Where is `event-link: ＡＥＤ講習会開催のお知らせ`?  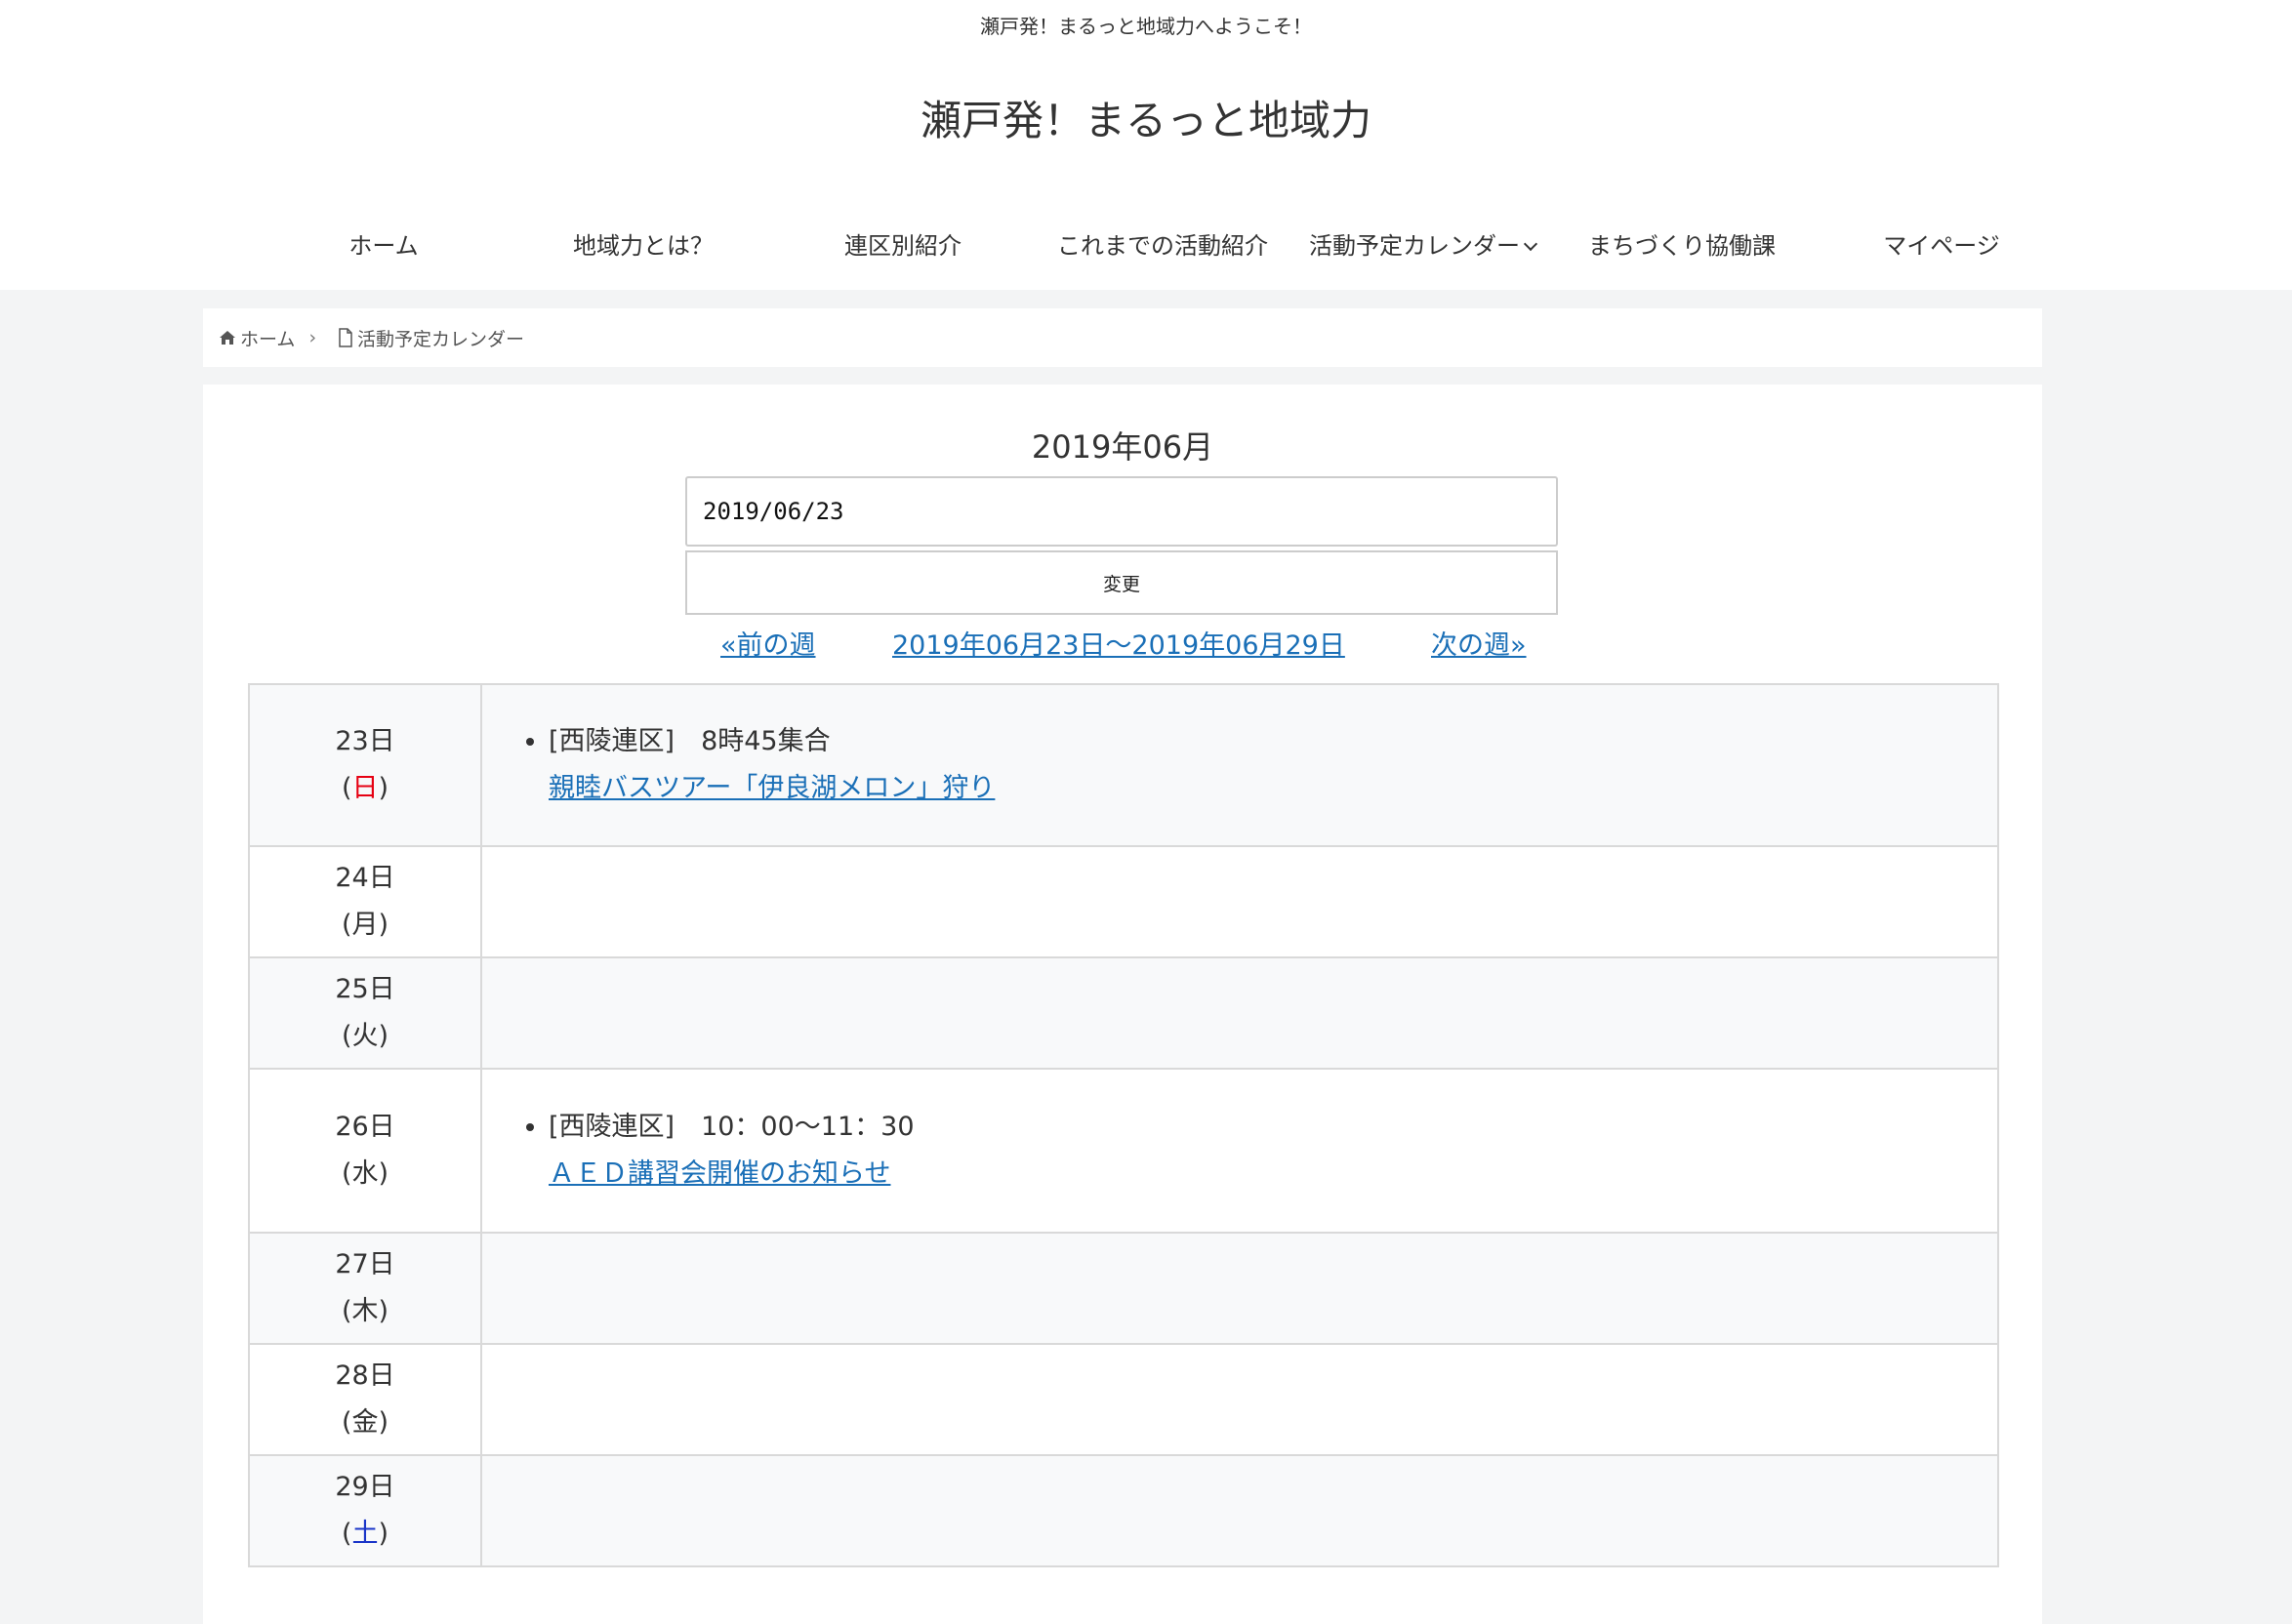
event-link: ＡＥＤ講習会開催のお知らせ is located at coordinates (719, 1173).